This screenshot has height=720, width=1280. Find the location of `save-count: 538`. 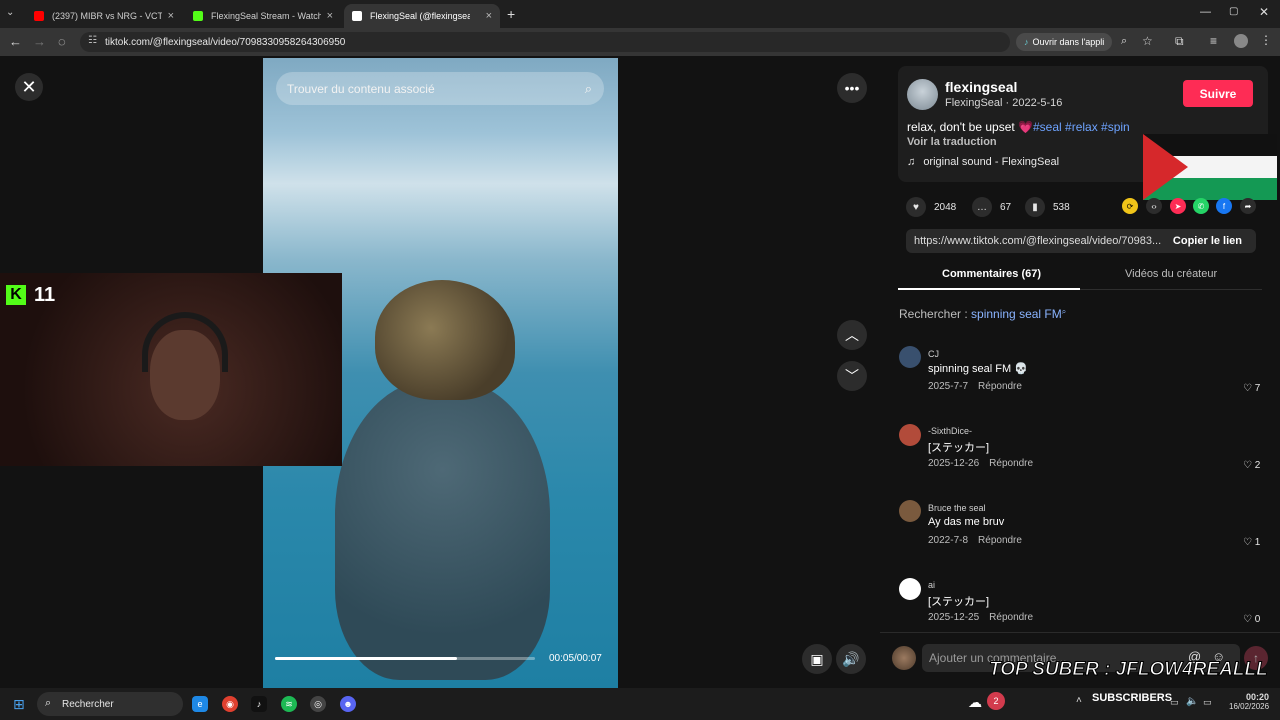

save-count: 538 is located at coordinates (1061, 207).